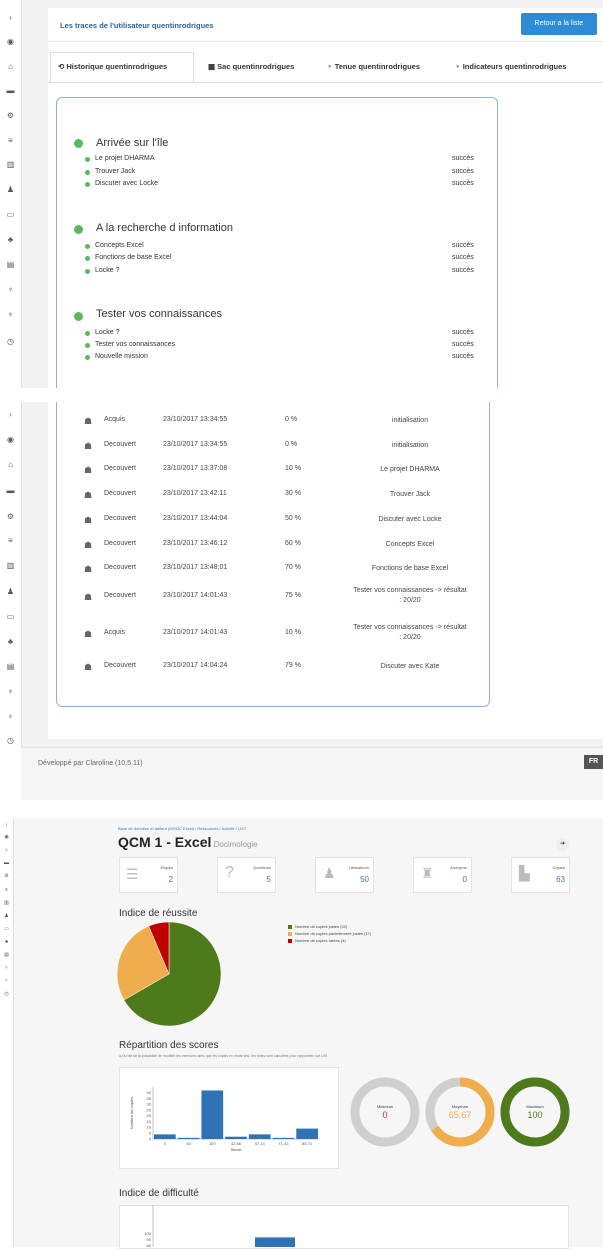 This screenshot has height=1249, width=603. I want to click on language-badge: FR, so click(593, 762).